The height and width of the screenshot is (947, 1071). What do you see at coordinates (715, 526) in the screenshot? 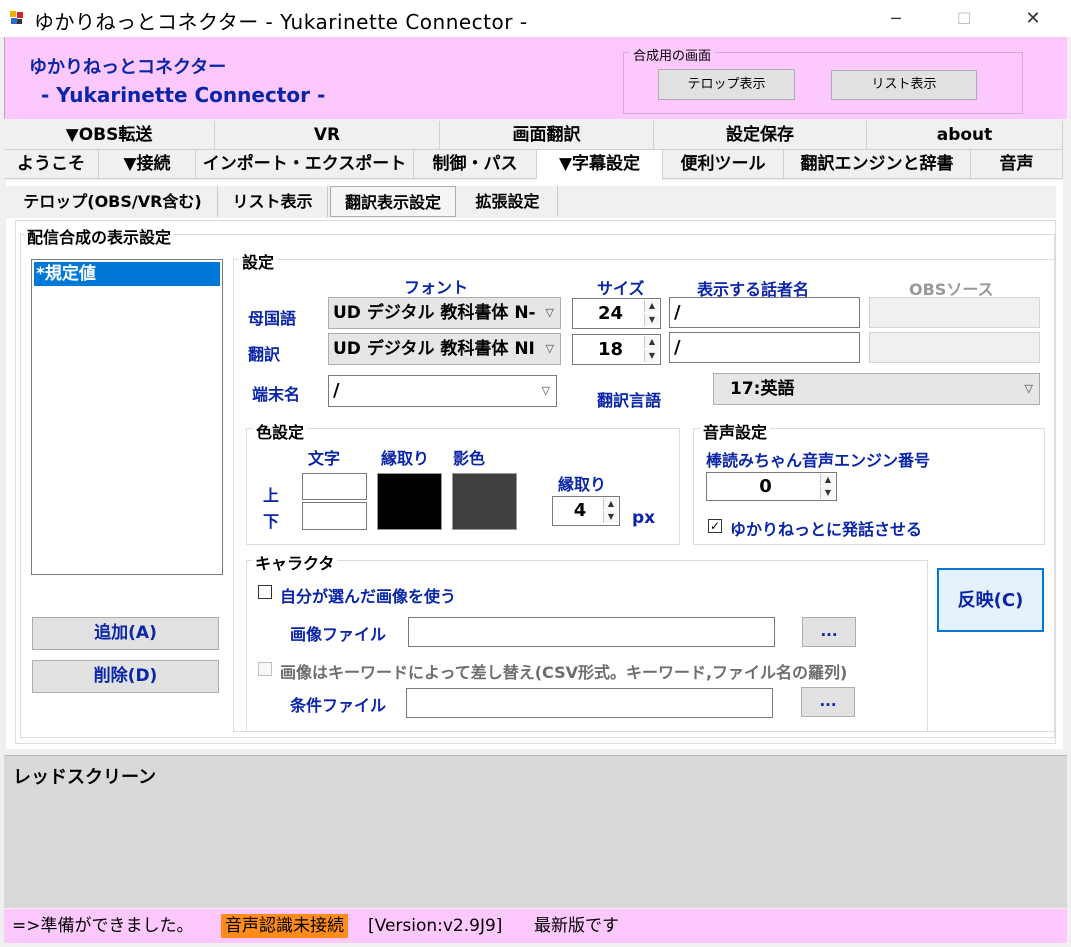
I see `speak-checkbox: ✓` at bounding box center [715, 526].